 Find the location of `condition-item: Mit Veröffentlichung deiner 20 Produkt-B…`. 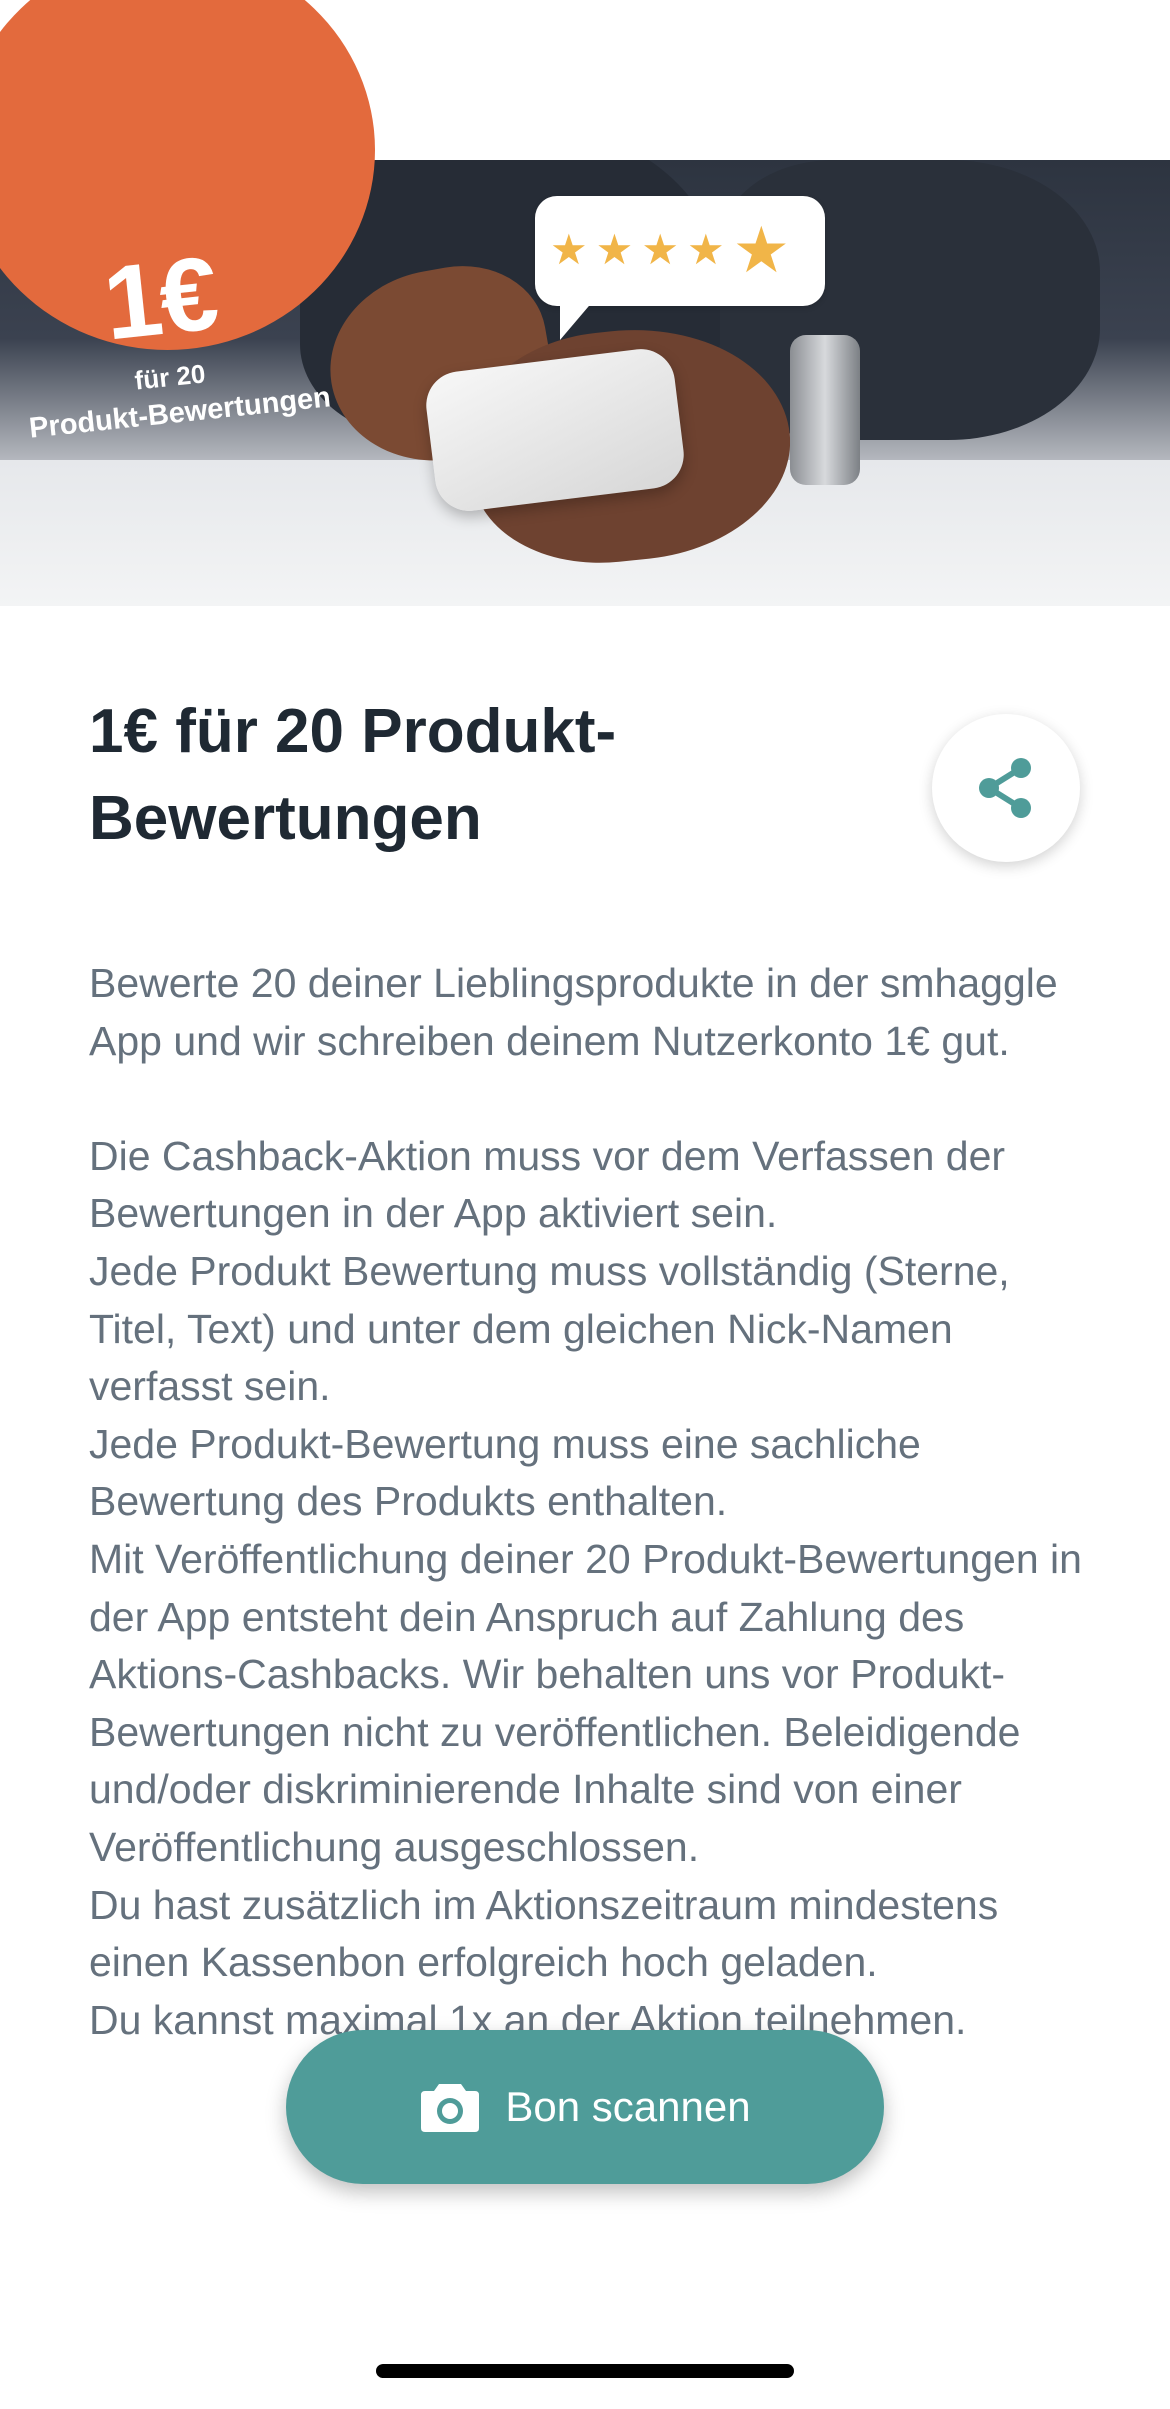

condition-item: Mit Veröffentlichung deiner 20 Produkt-B… is located at coordinates (585, 1702).